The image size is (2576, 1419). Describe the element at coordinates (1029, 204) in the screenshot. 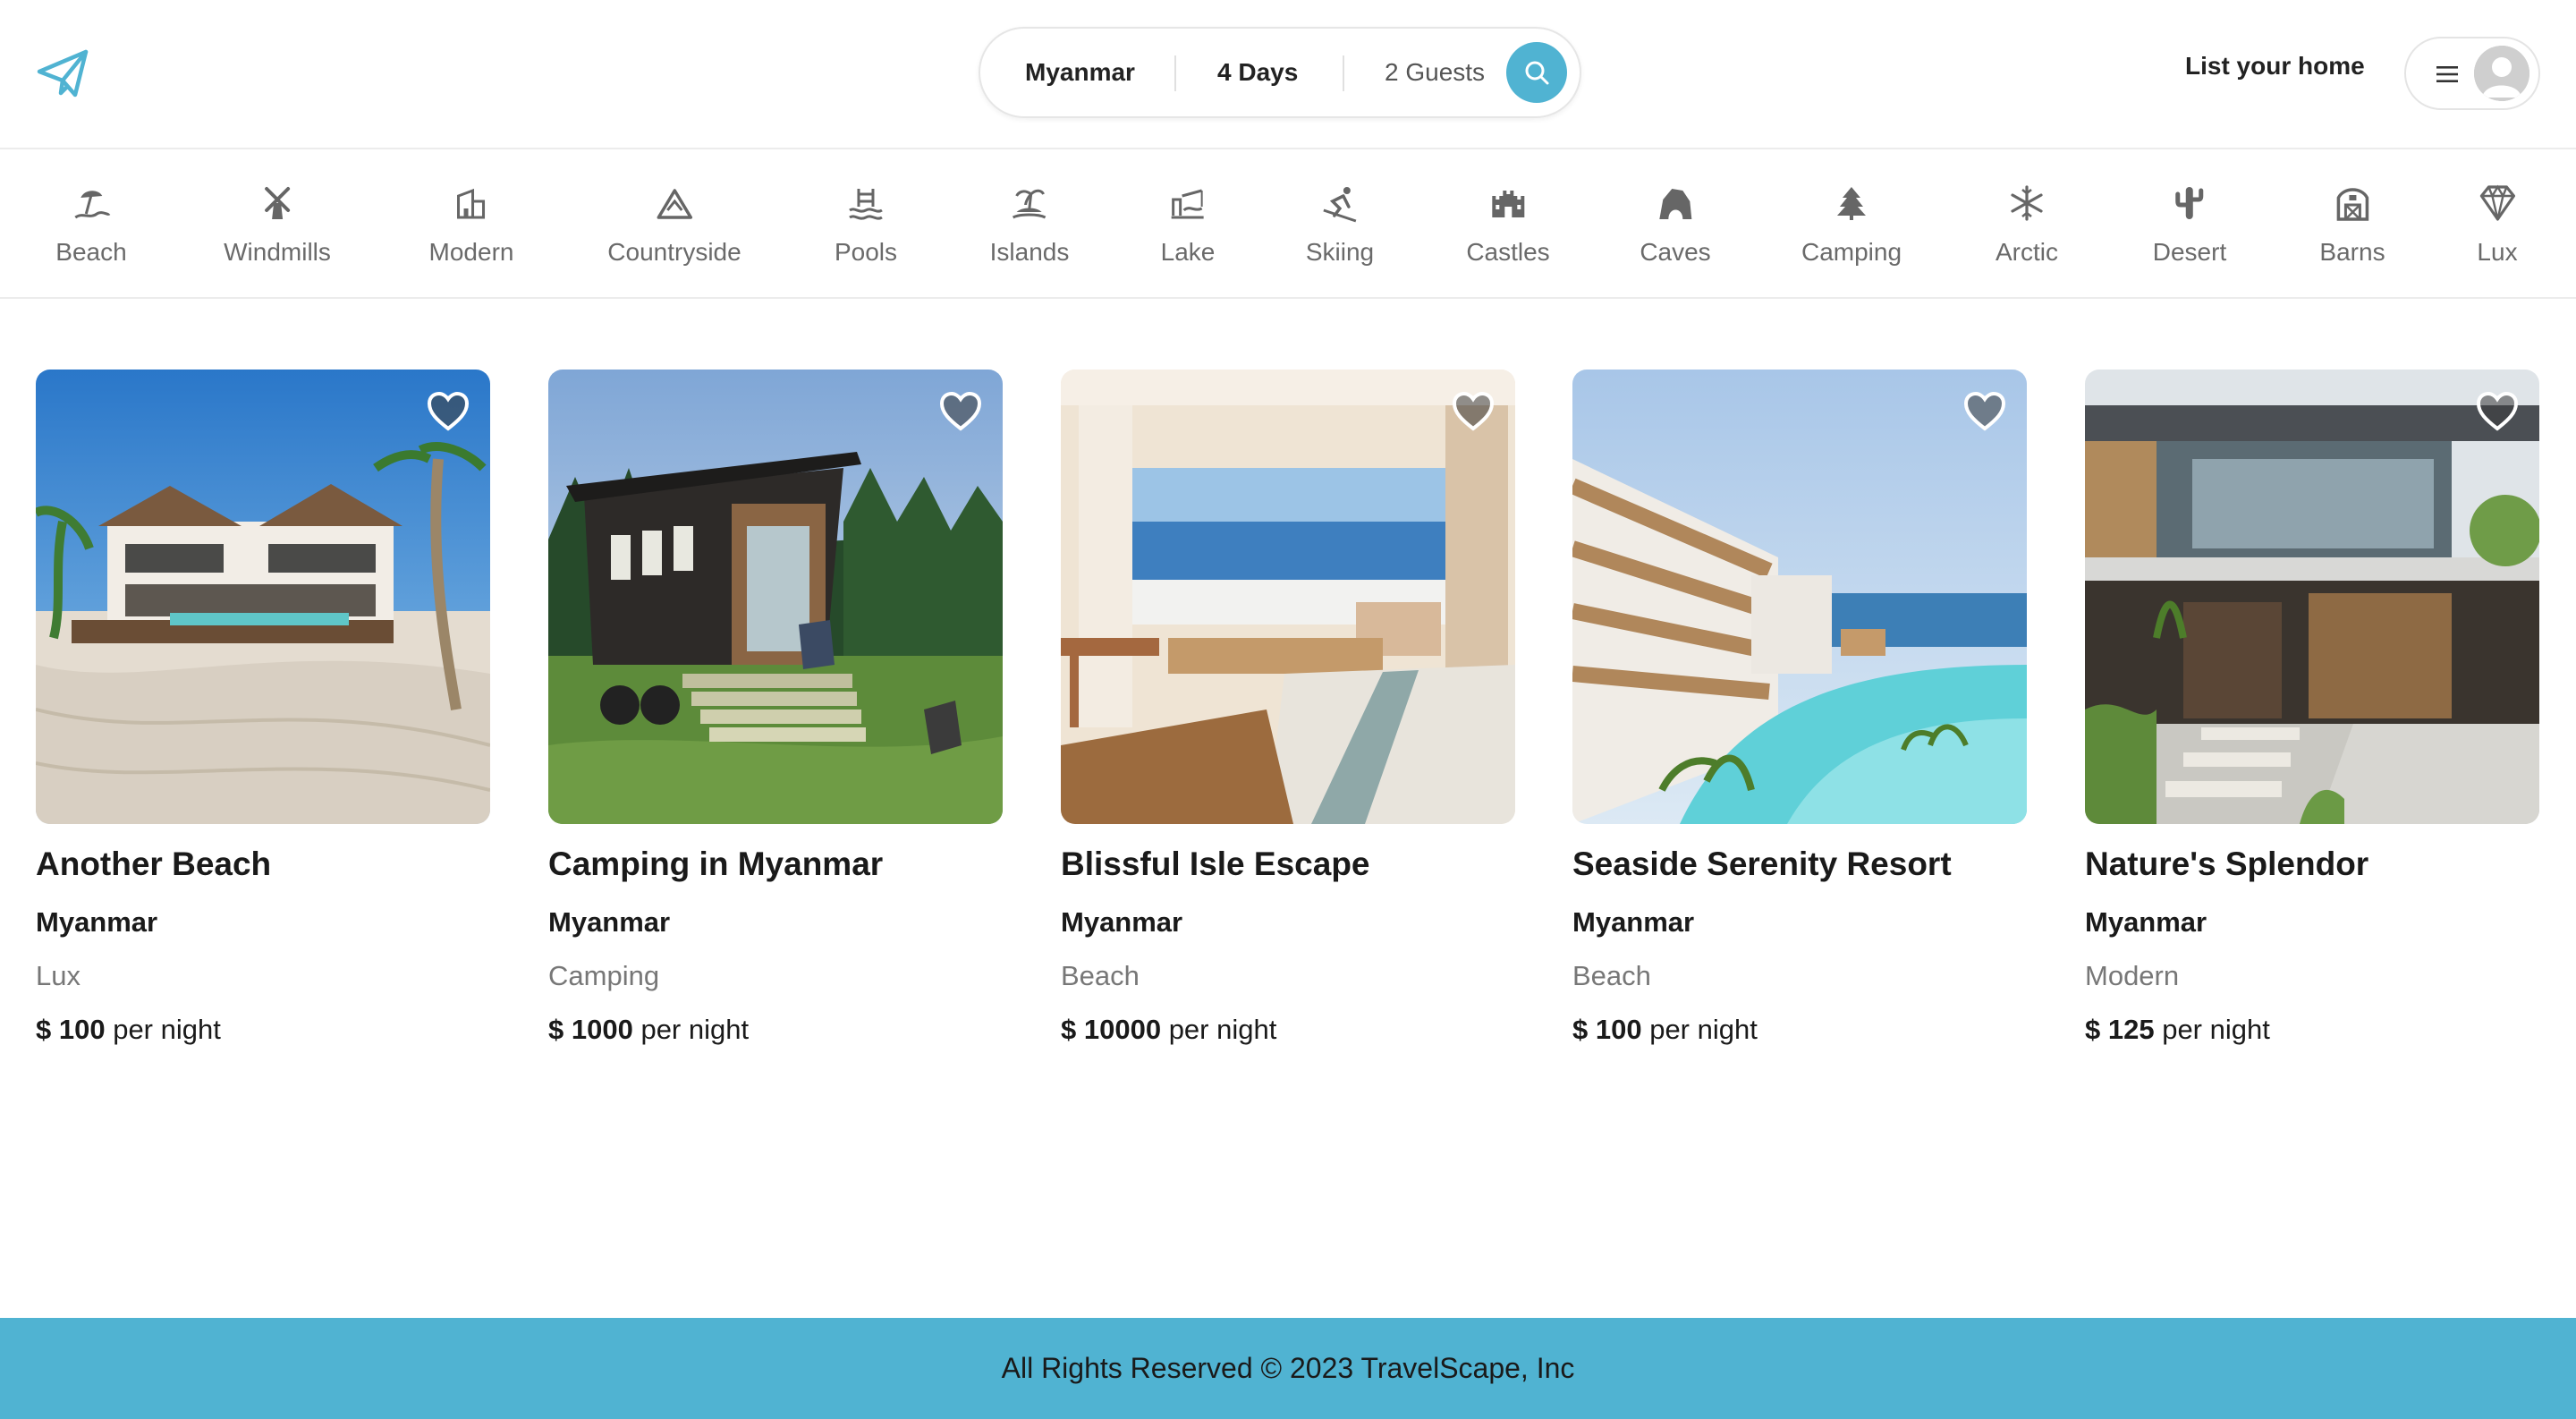

I see `island-icon` at that location.